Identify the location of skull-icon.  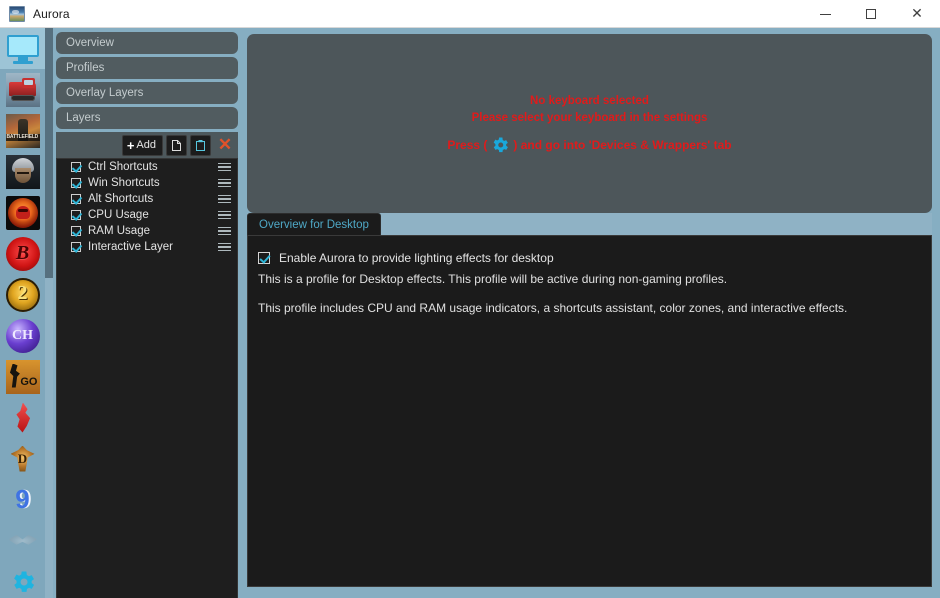
(22, 212).